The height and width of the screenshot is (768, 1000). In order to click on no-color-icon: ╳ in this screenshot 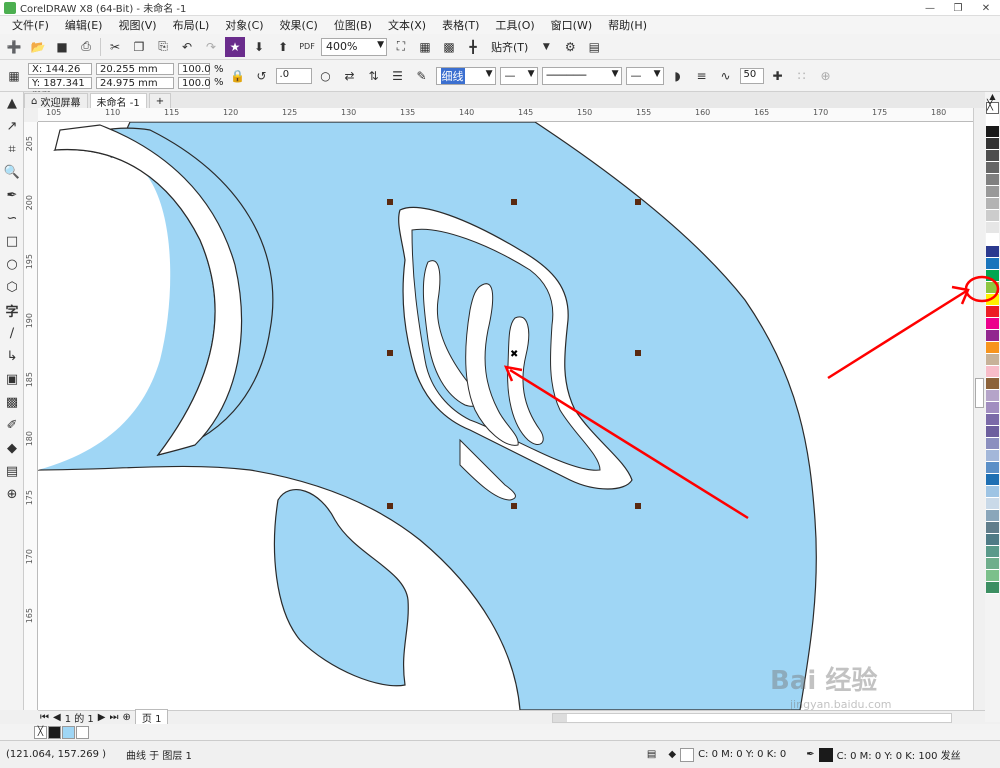, I will do `click(40, 732)`.